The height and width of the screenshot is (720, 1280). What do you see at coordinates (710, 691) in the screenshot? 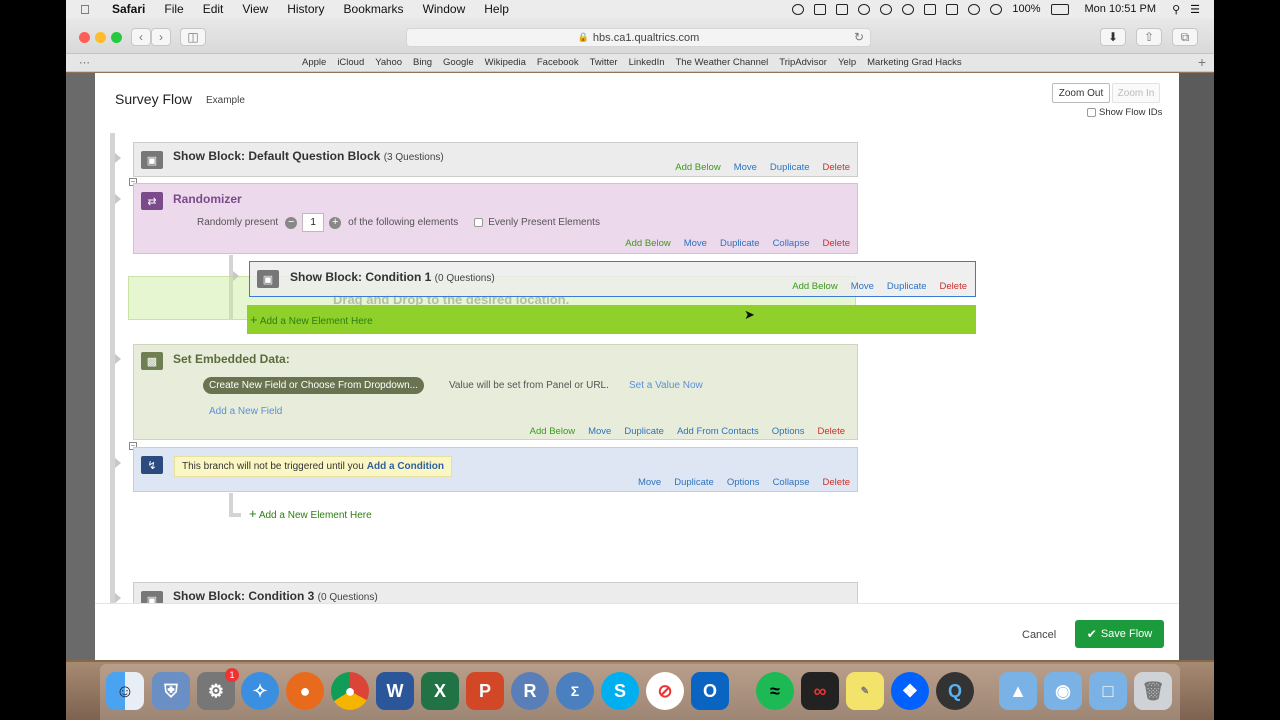
I see `outlook-icon: O` at bounding box center [710, 691].